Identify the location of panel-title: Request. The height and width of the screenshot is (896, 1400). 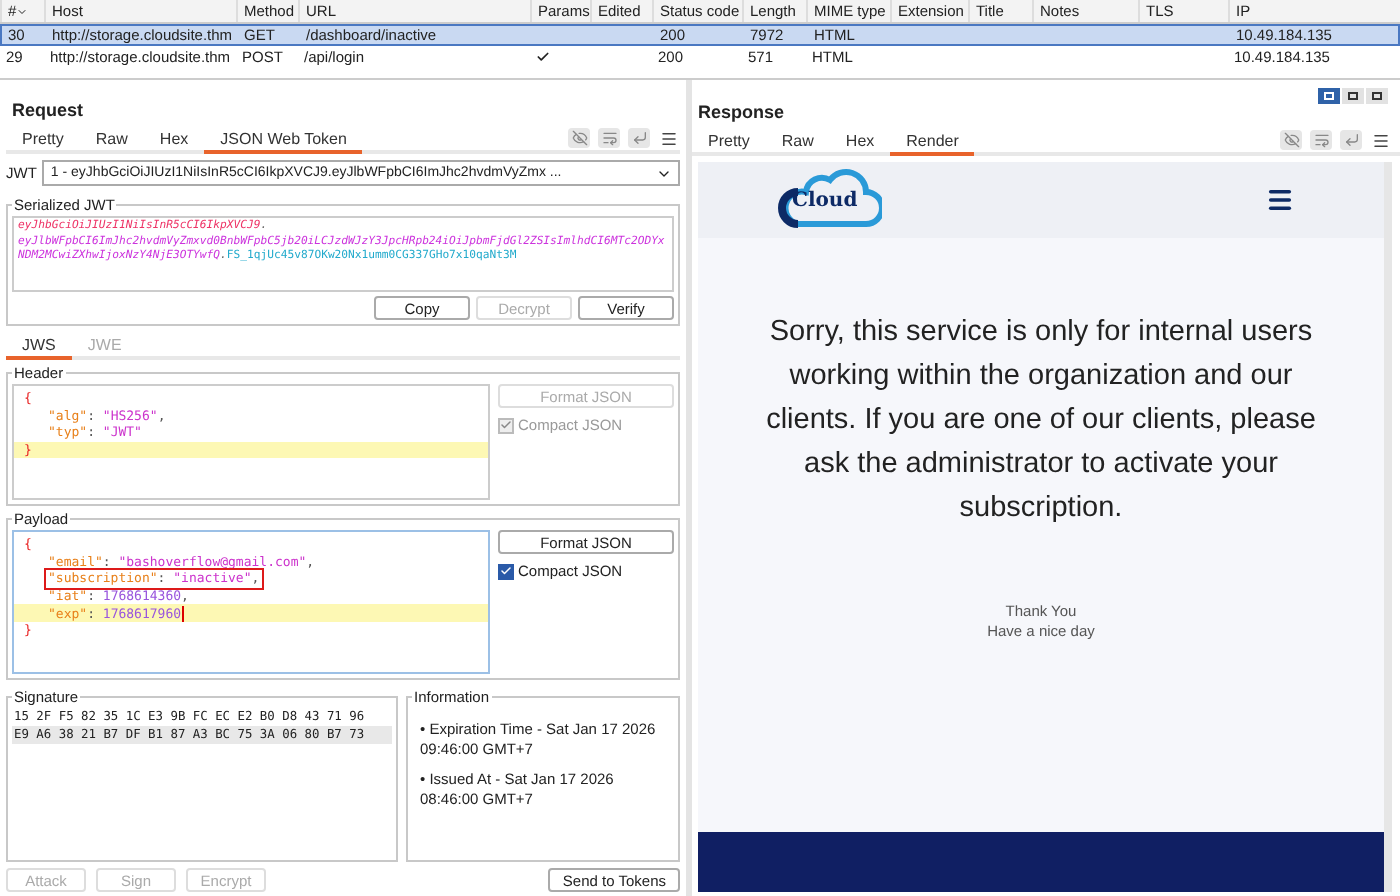
(48, 111).